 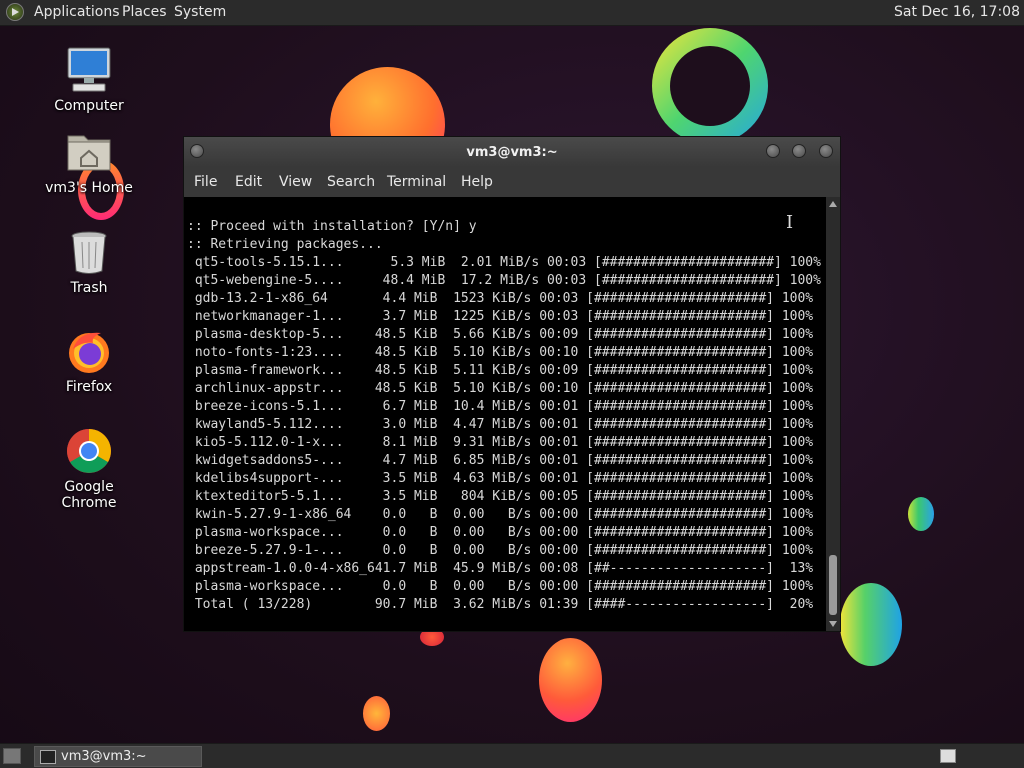 I want to click on chrome-icon, so click(x=89, y=451).